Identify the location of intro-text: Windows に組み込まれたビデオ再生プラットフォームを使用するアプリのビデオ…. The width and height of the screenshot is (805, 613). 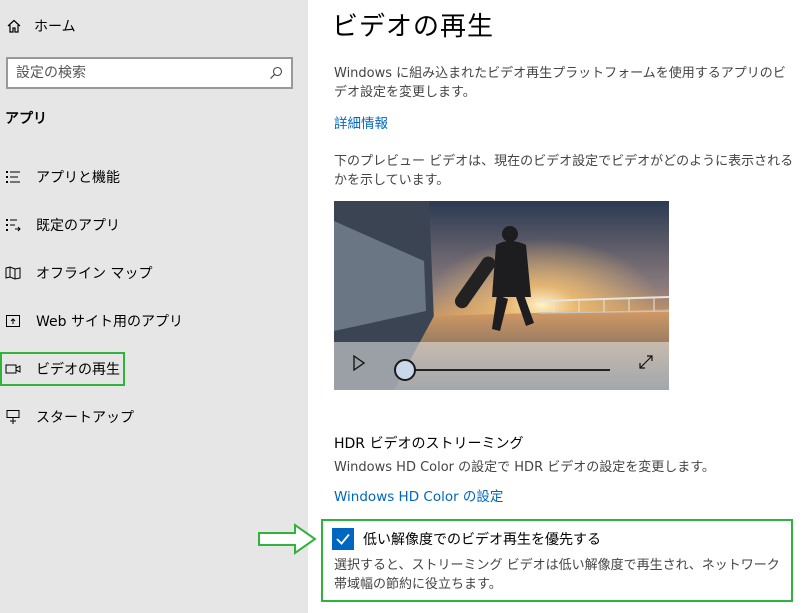
(560, 83).